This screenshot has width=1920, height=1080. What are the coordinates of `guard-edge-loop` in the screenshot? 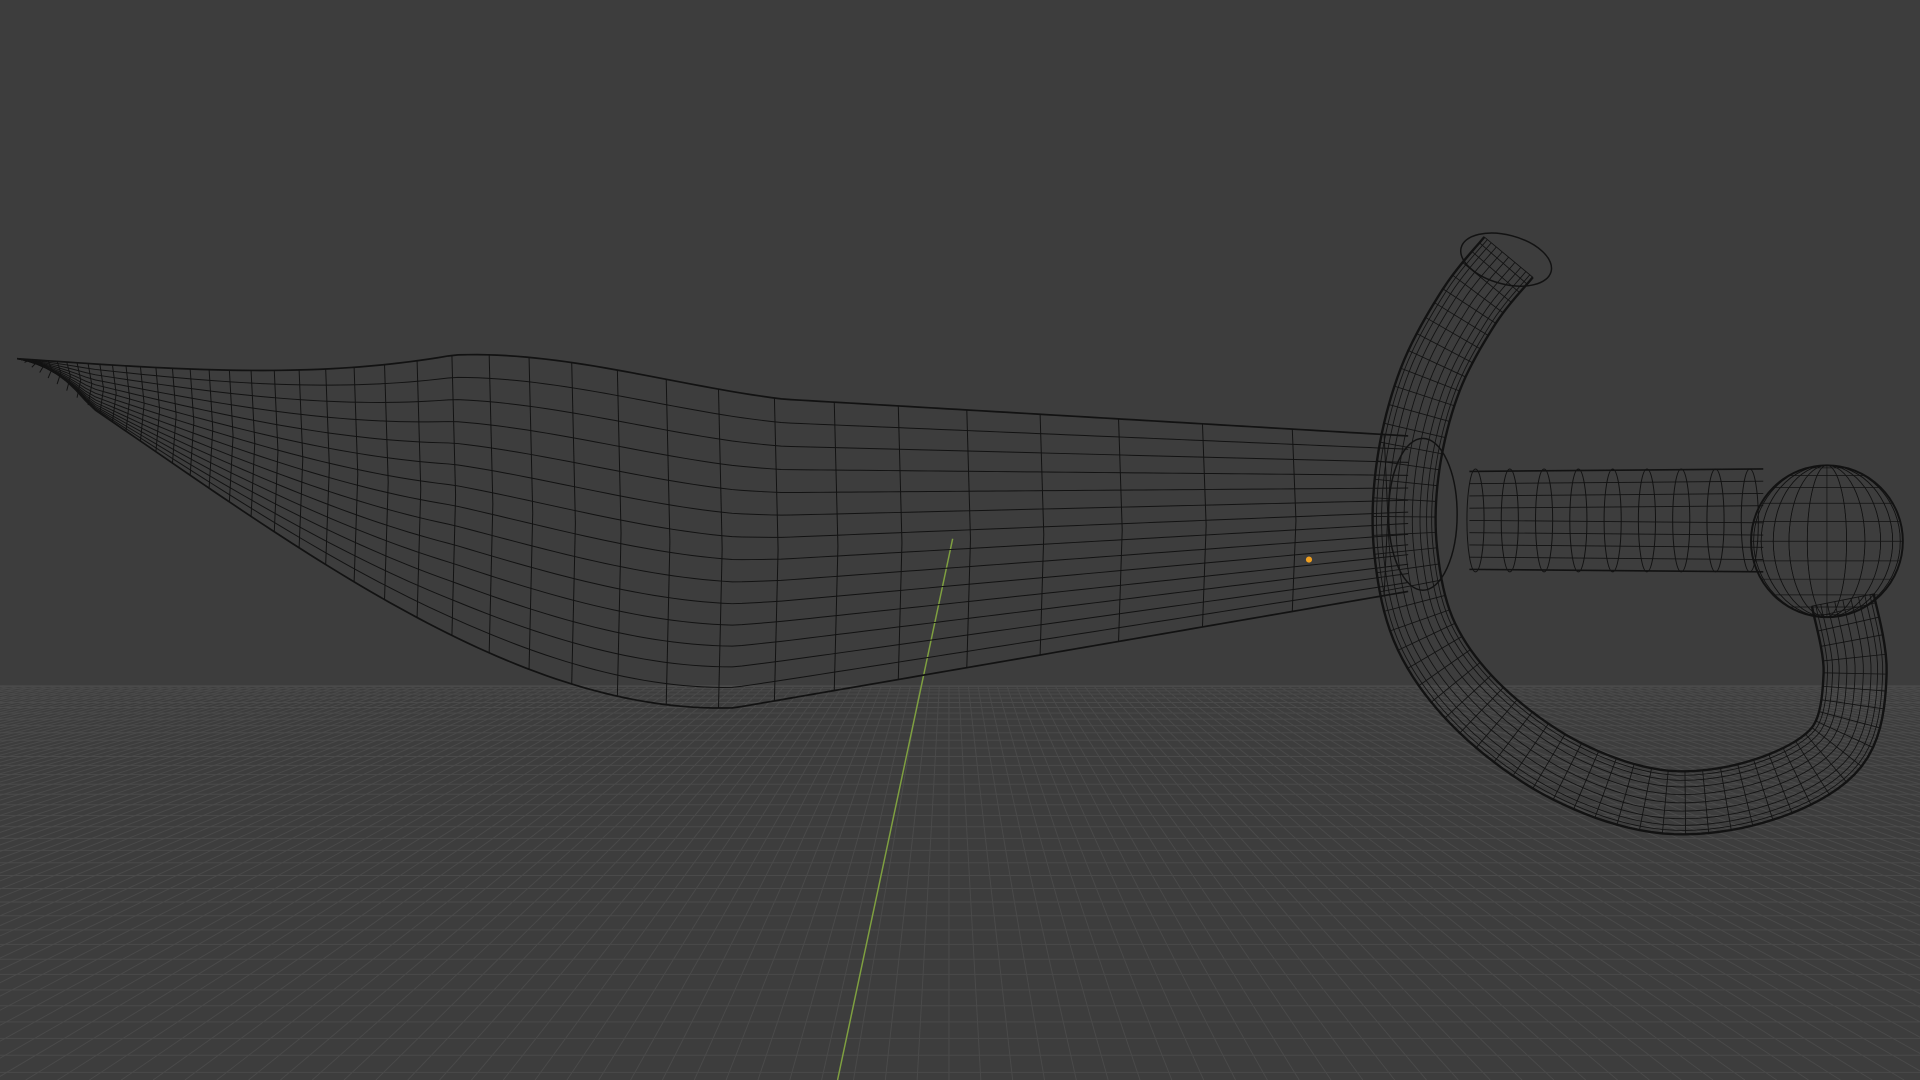 It's located at (1629, 536).